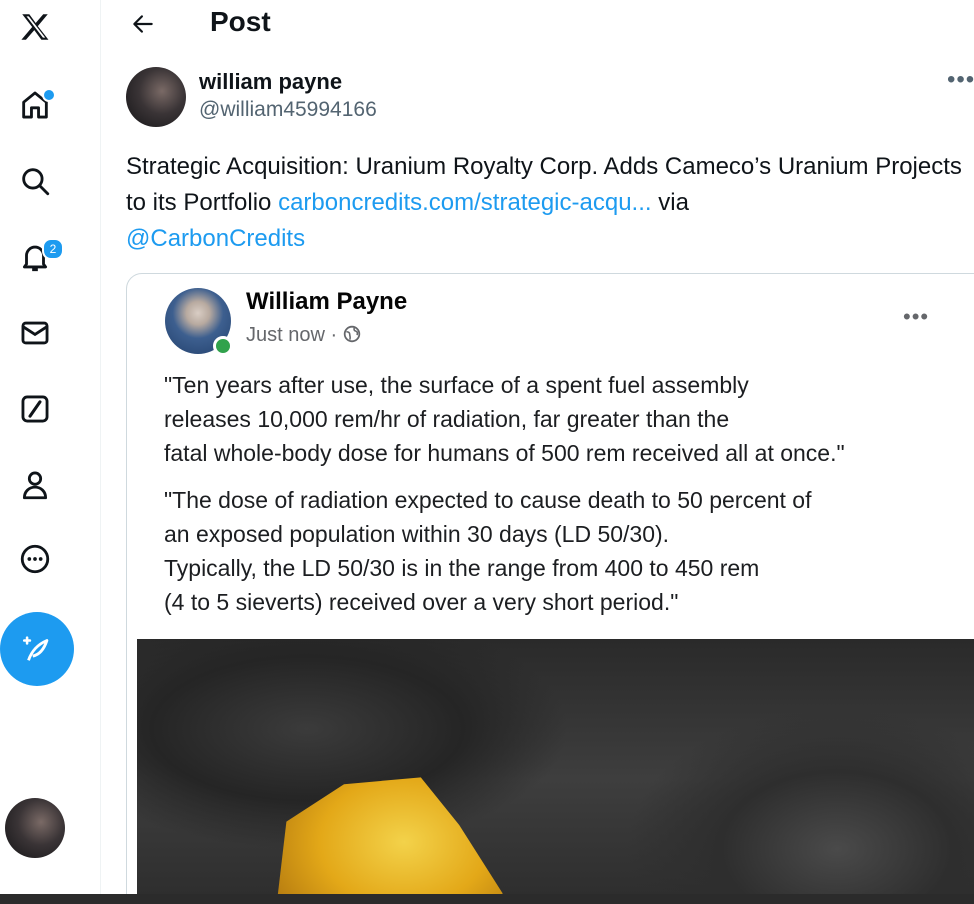 This screenshot has height=904, width=974. Describe the element at coordinates (240, 21) in the screenshot. I see `page-title: Post` at that location.